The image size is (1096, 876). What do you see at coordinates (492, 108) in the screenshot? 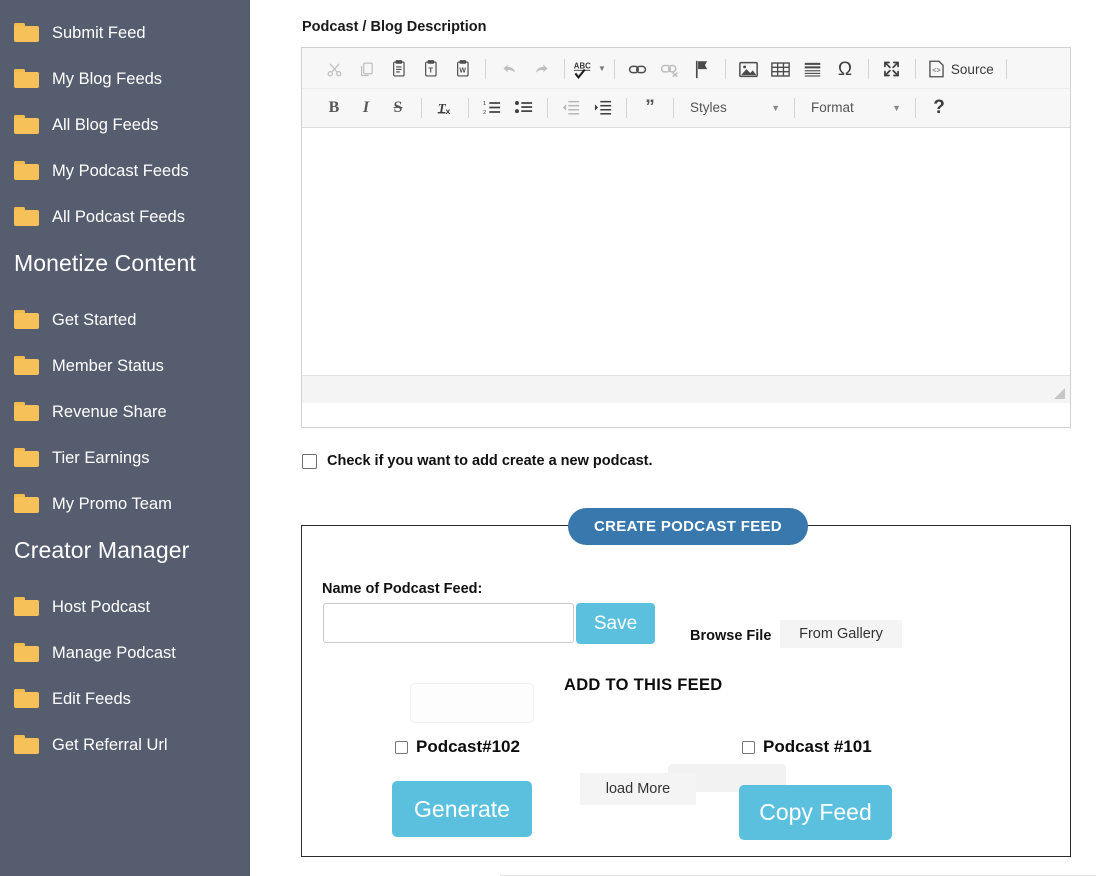
I see `numbered-list-icon: 12` at bounding box center [492, 108].